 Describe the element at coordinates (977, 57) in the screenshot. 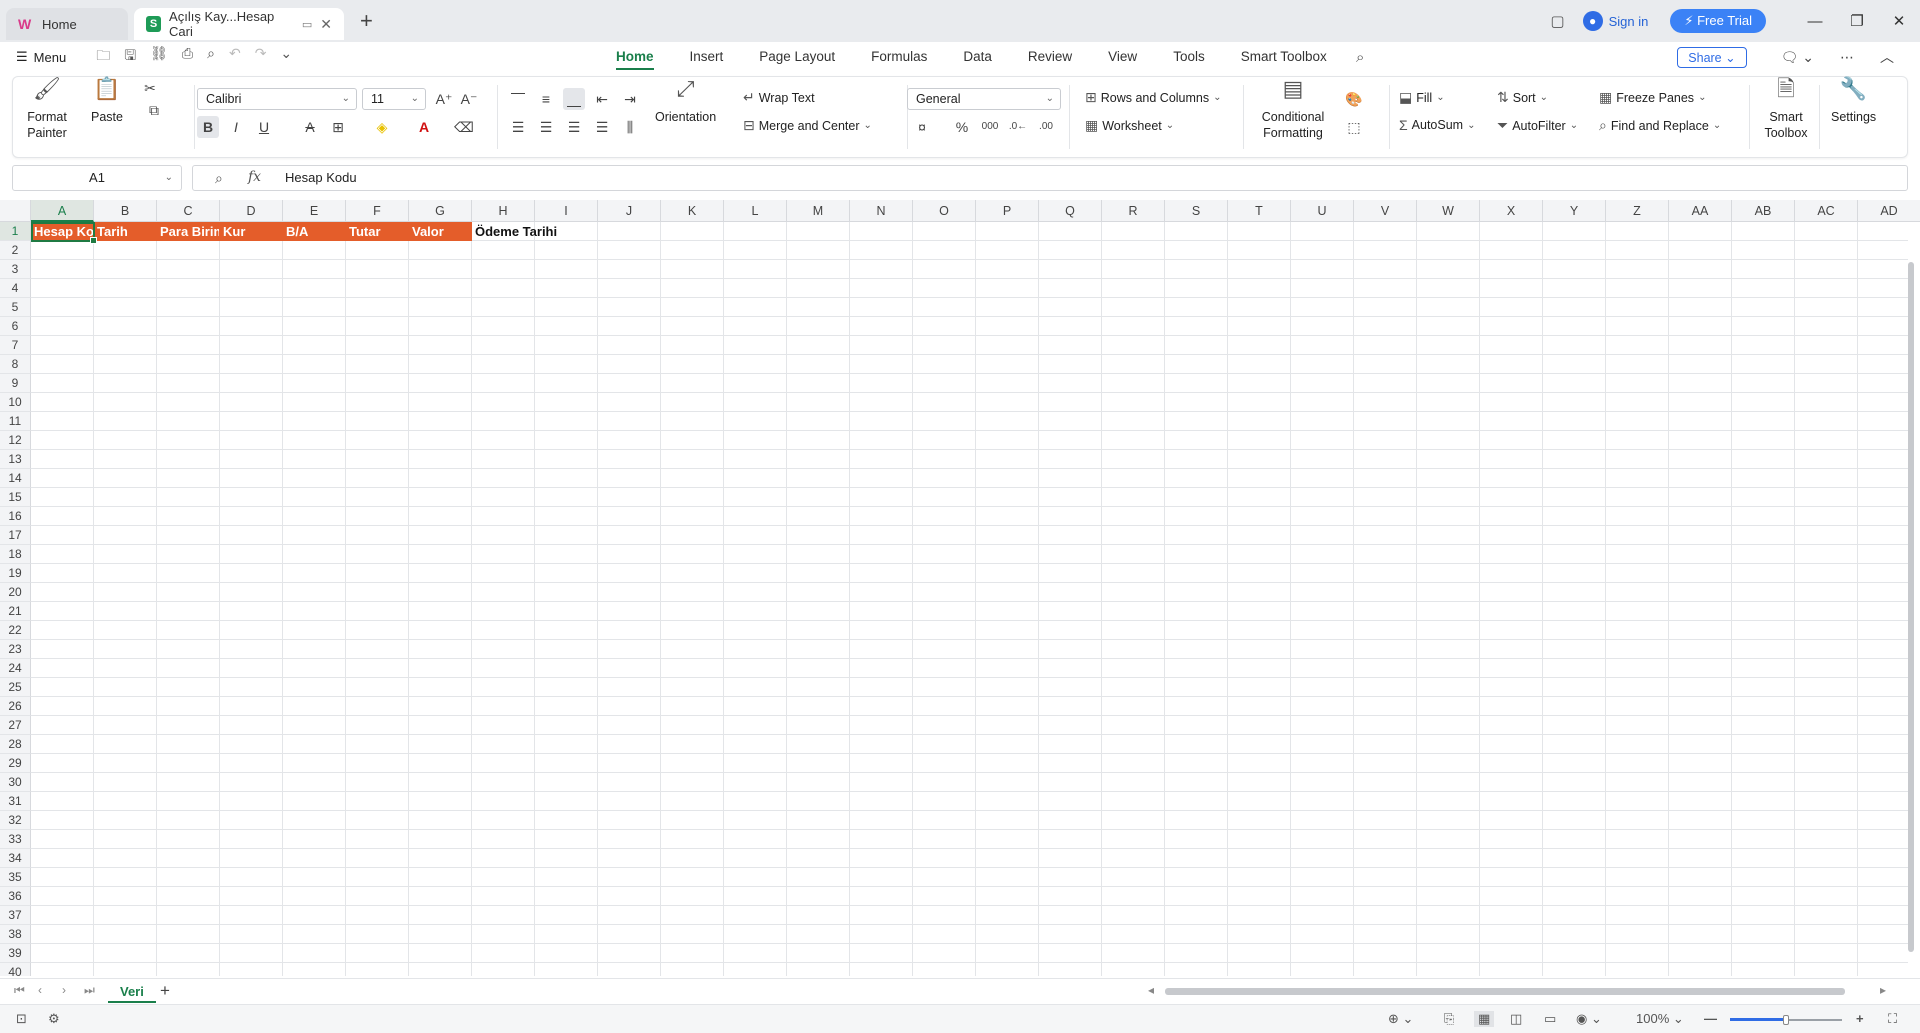

I see `tab-data: Data` at that location.